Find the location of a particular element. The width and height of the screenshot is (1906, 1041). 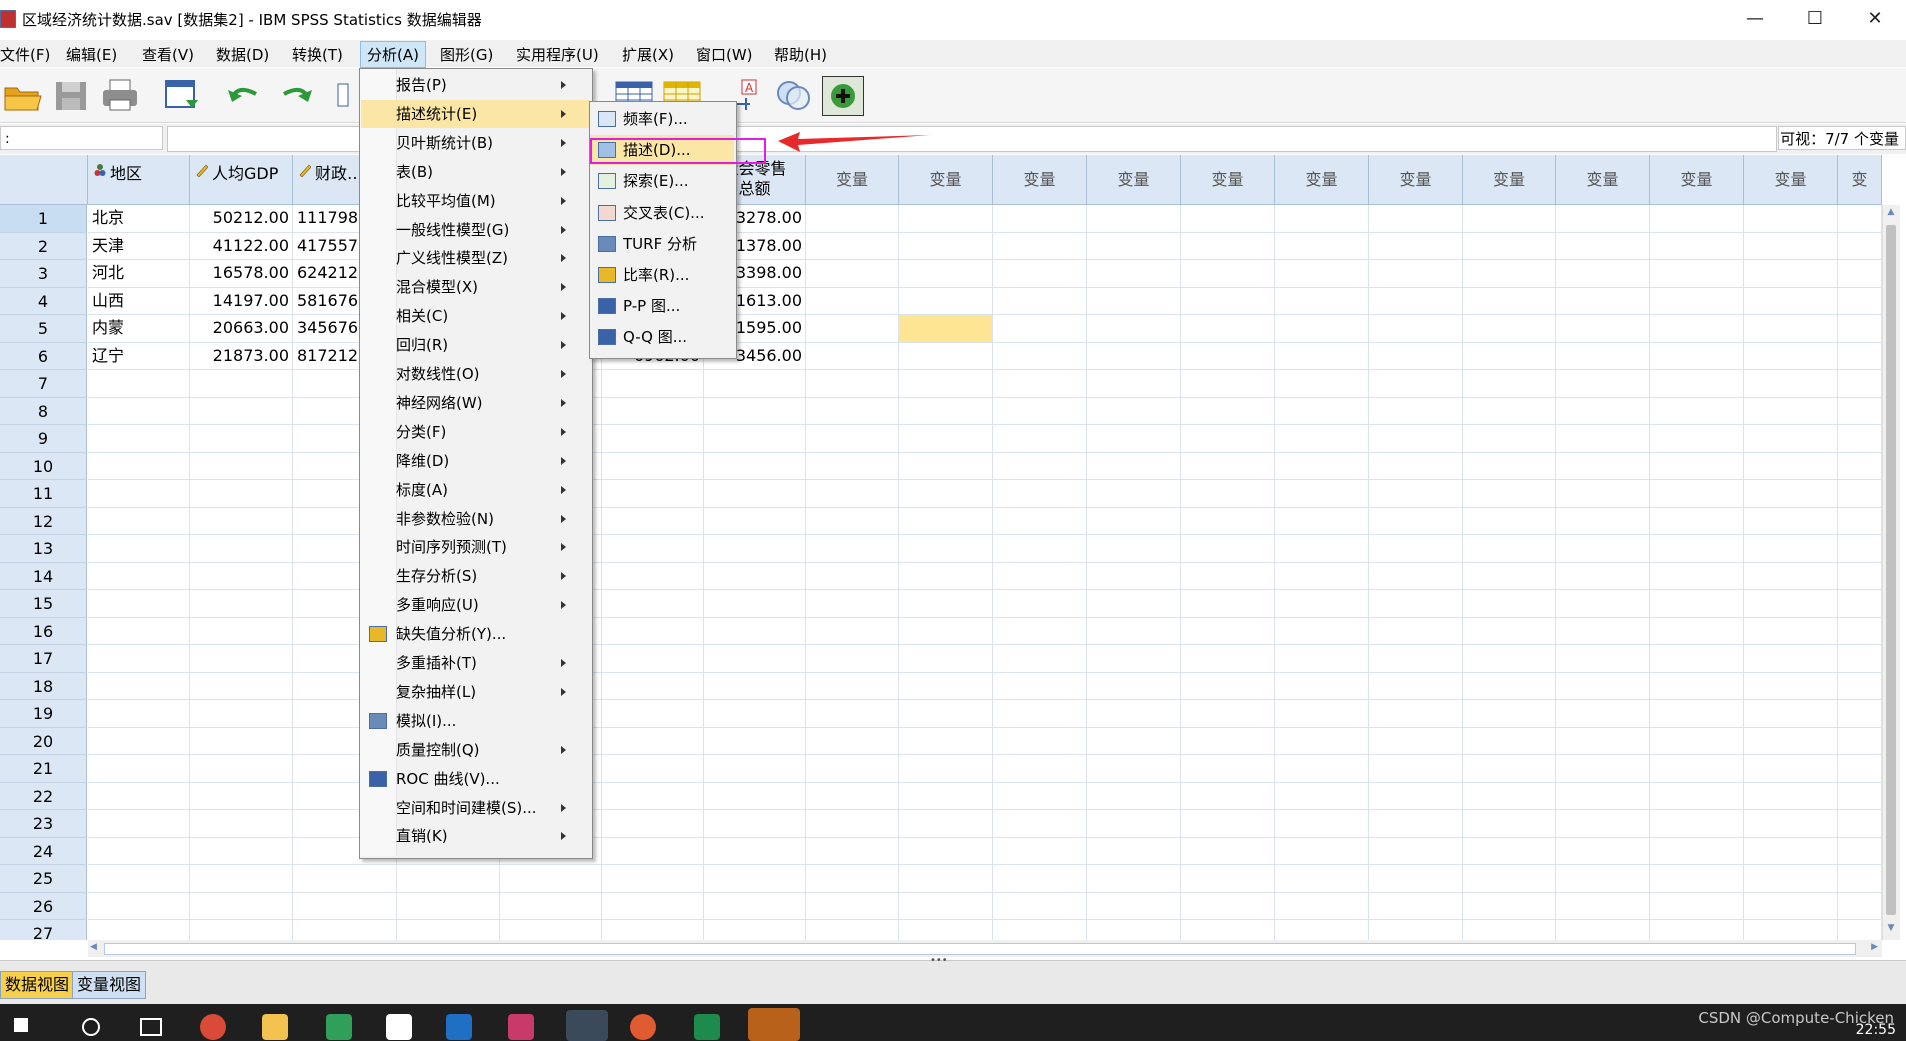

analyze-item-0: 报告(P) is located at coordinates (475, 85).